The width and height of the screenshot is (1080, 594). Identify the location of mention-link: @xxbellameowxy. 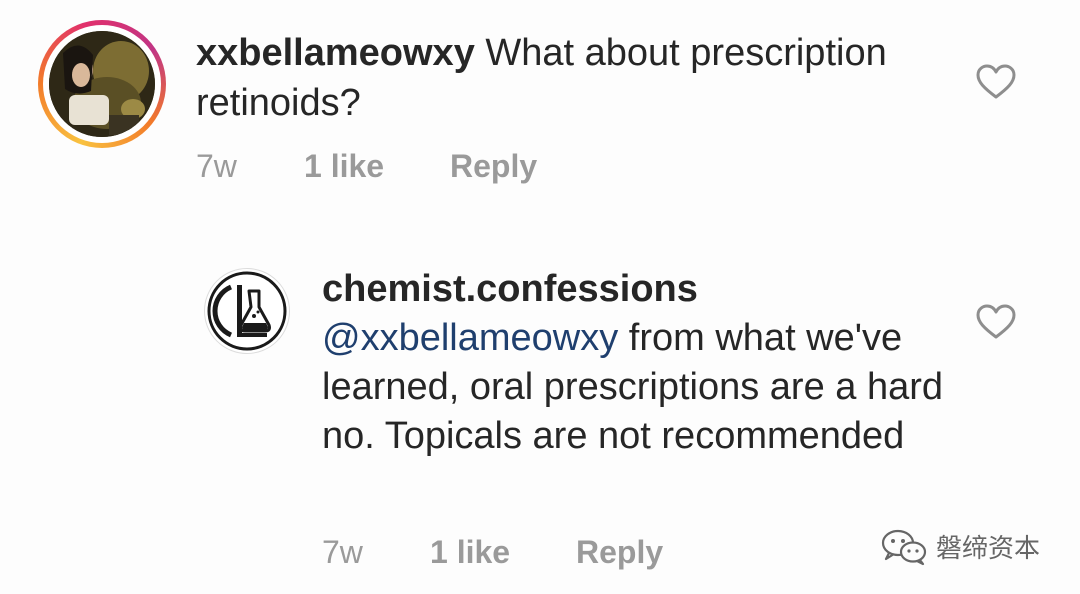
(470, 338).